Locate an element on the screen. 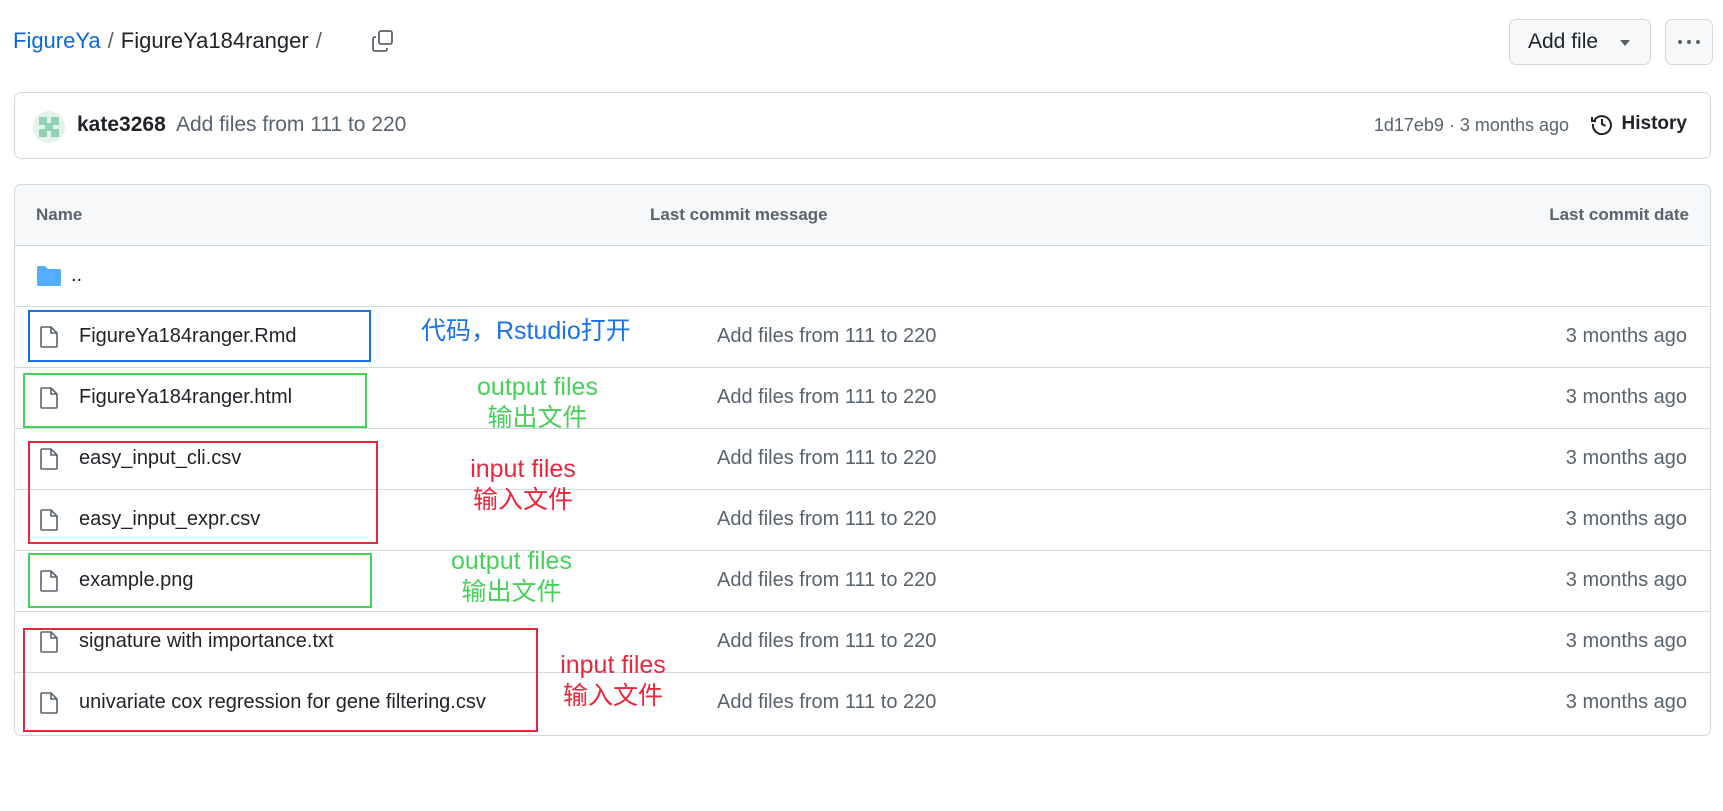 This screenshot has width=1723, height=811. breadcrumb: FigureYa / FigureYa184ranger / is located at coordinates (171, 41).